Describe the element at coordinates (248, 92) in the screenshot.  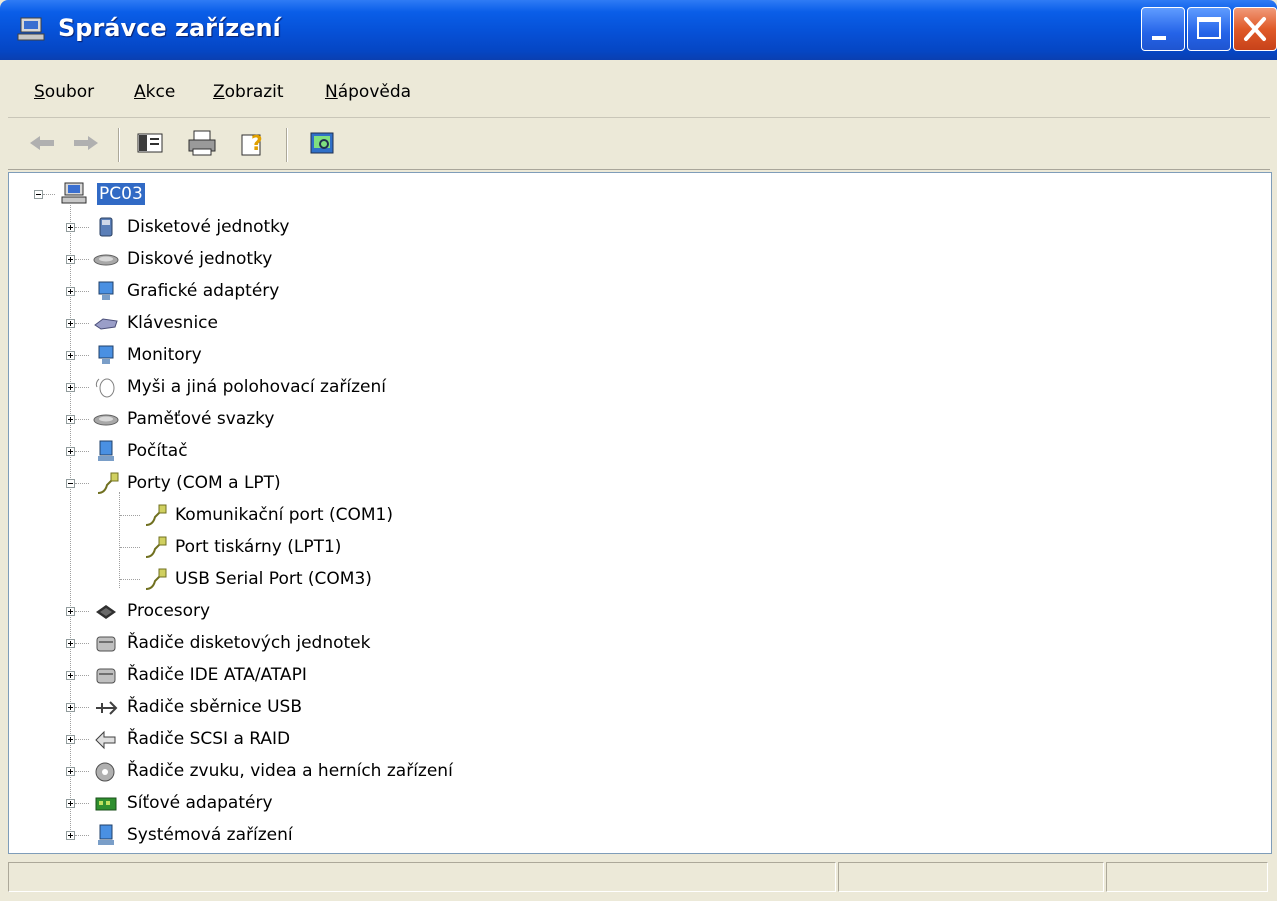
I see `menu-view: Zobrazit` at that location.